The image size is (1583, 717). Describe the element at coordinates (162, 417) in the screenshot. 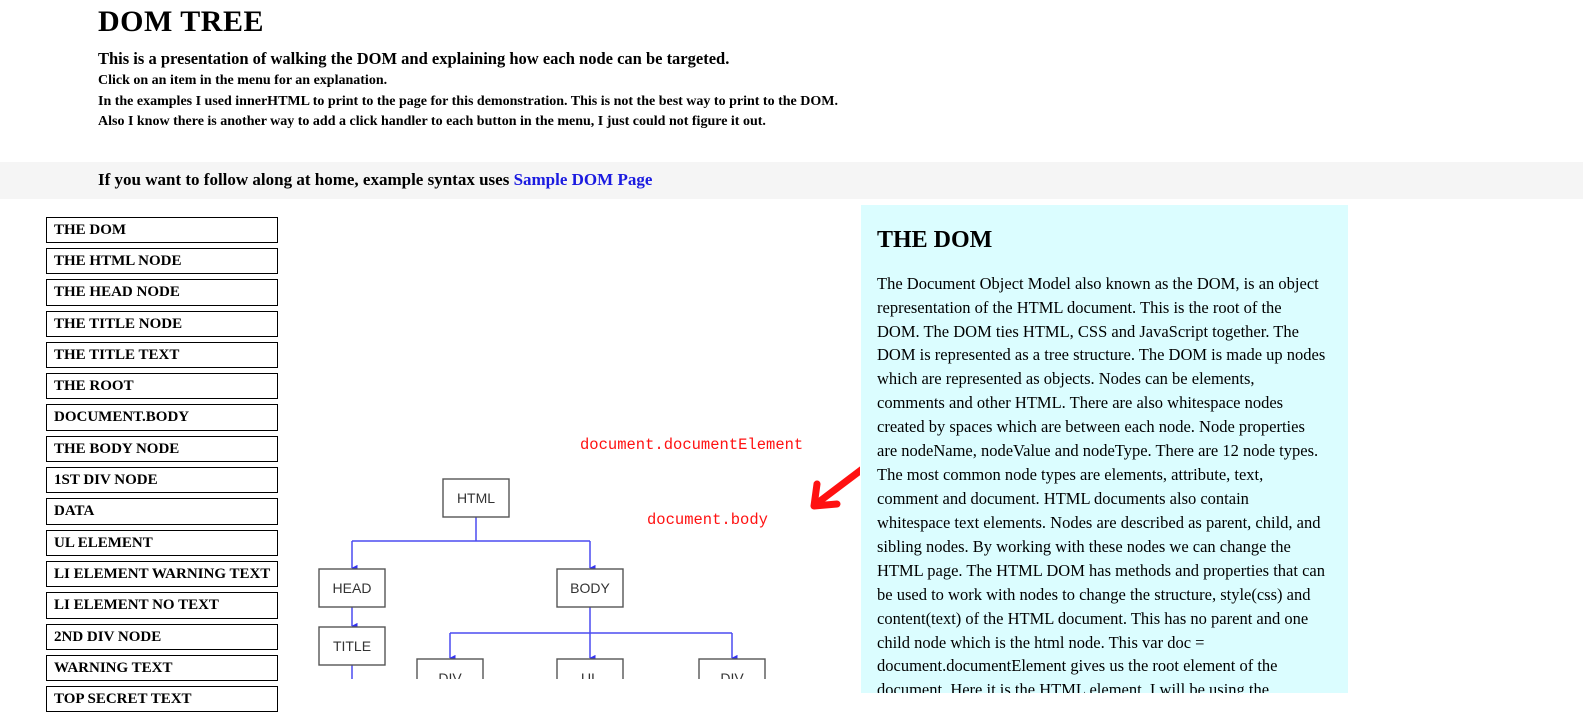

I see `menu-item-6: DOCUMENT.BODY` at that location.